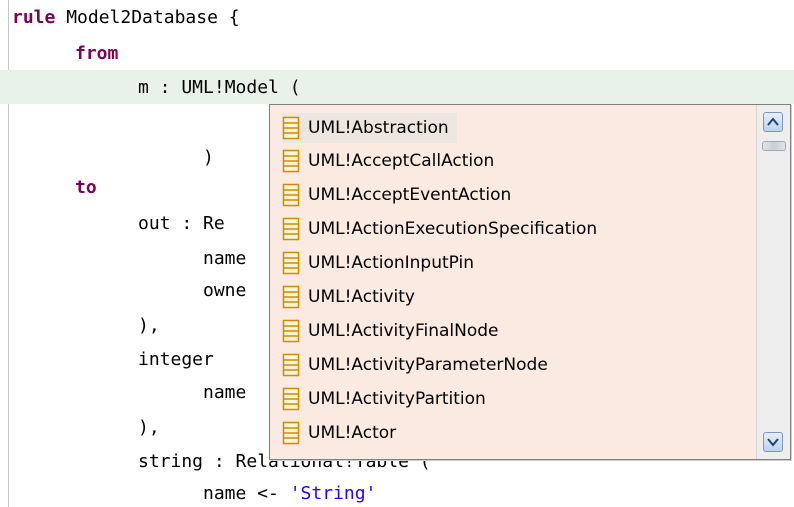  I want to click on keyword-from: from, so click(97, 53).